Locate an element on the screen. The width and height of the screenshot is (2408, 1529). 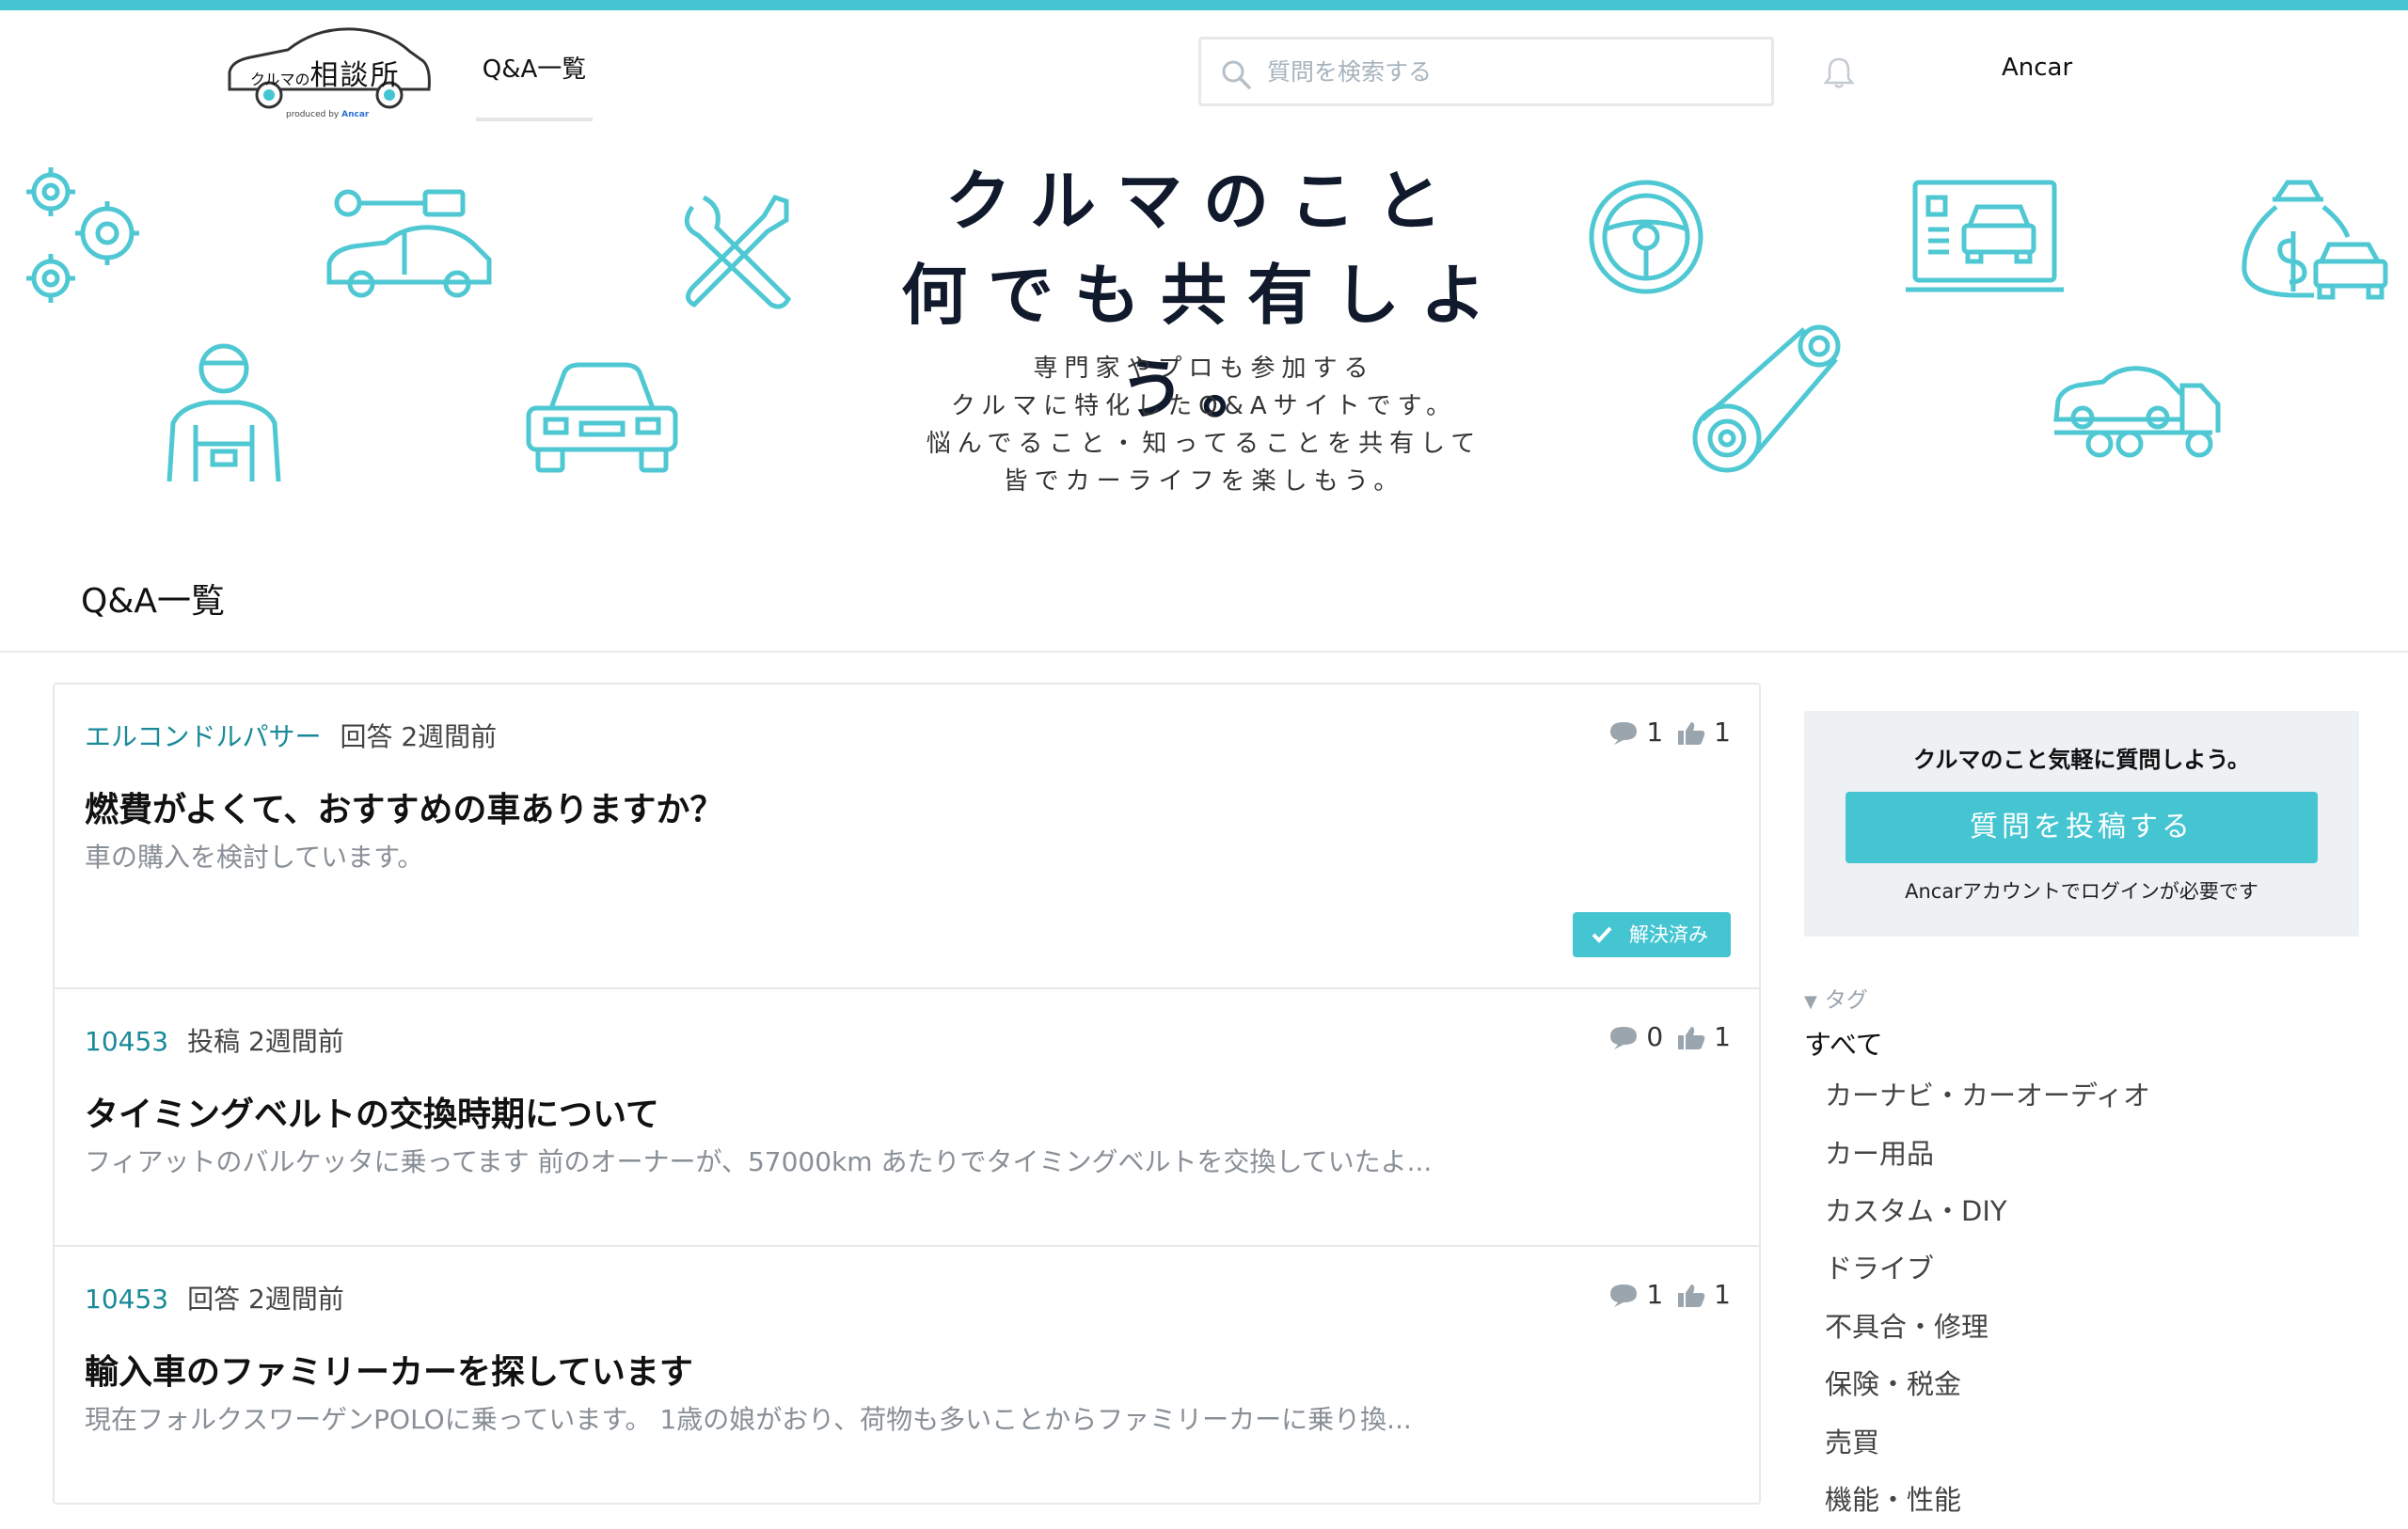
timing-belt-icon is located at coordinates (1767, 399).